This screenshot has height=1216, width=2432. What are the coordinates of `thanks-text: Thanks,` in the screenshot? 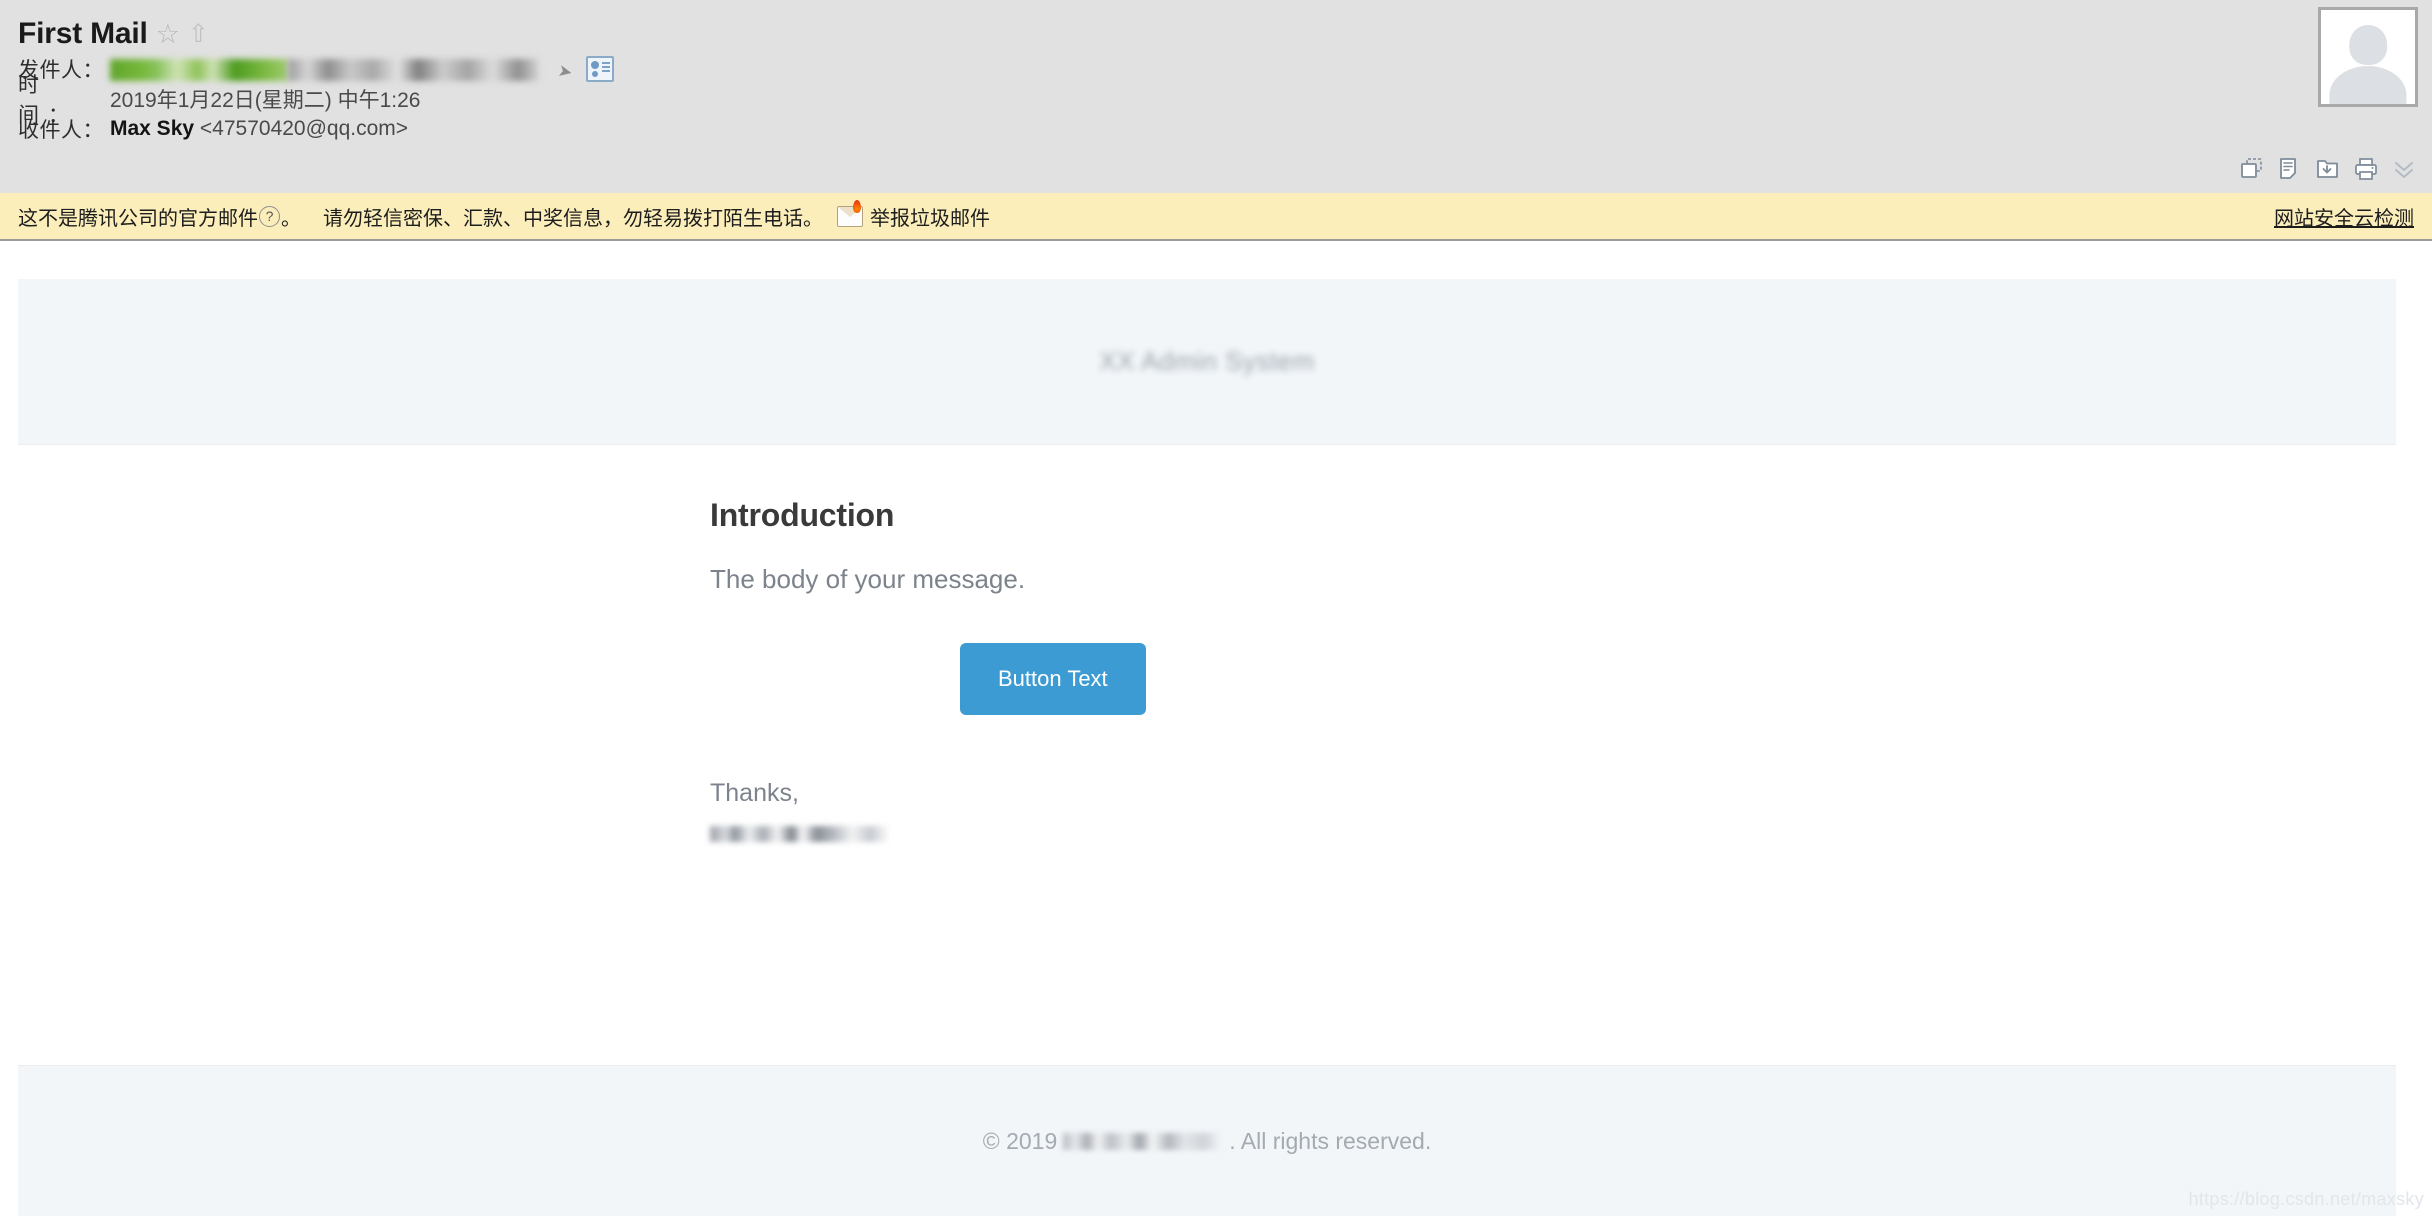 It's located at (754, 793).